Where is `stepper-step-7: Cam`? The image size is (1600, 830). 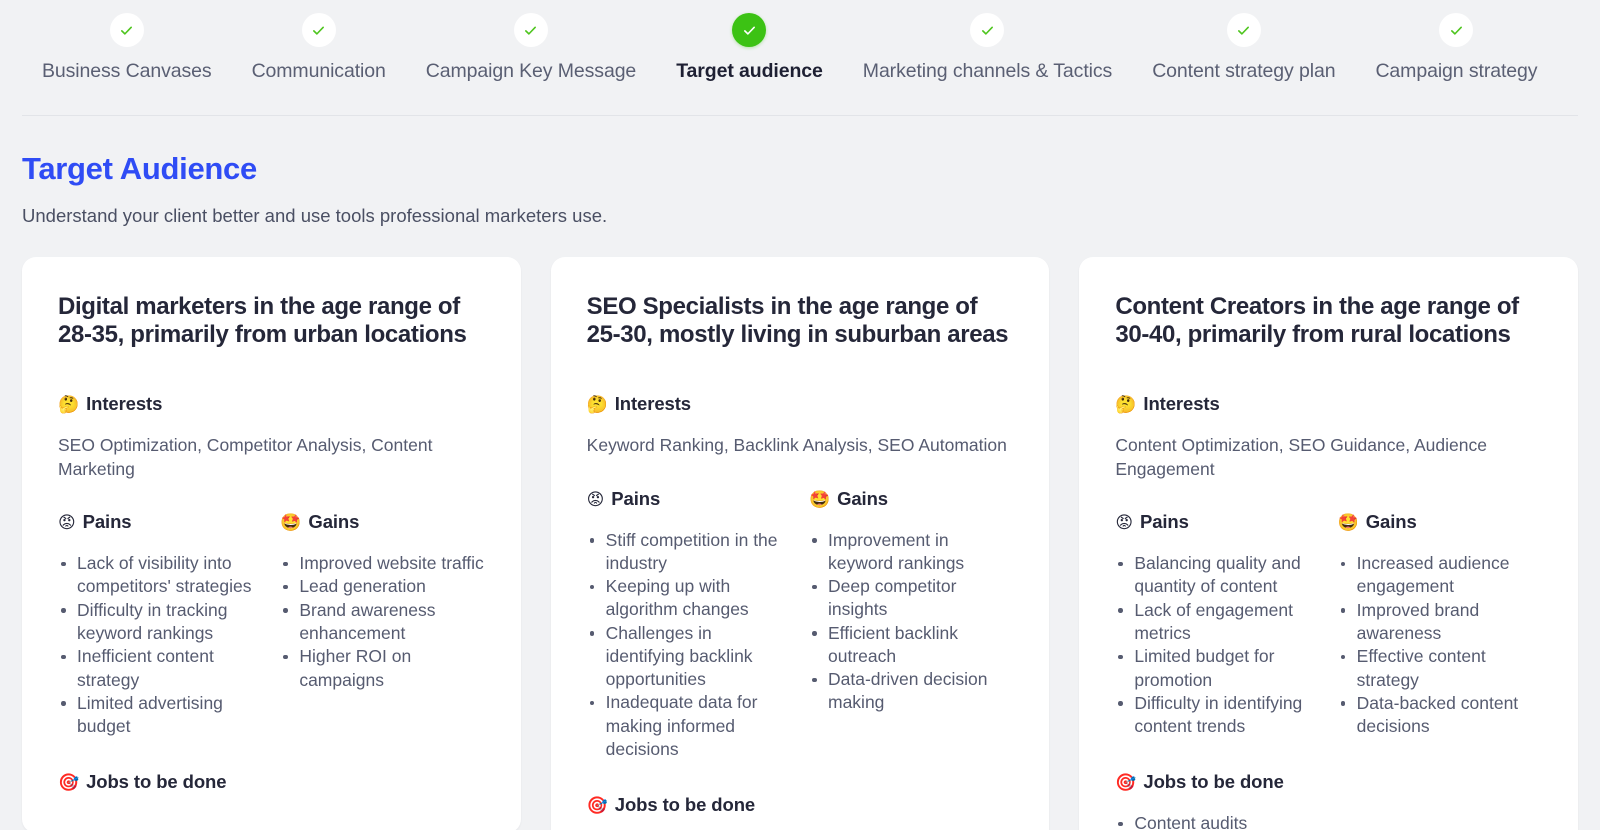 stepper-step-7: Cam is located at coordinates (1567, 41).